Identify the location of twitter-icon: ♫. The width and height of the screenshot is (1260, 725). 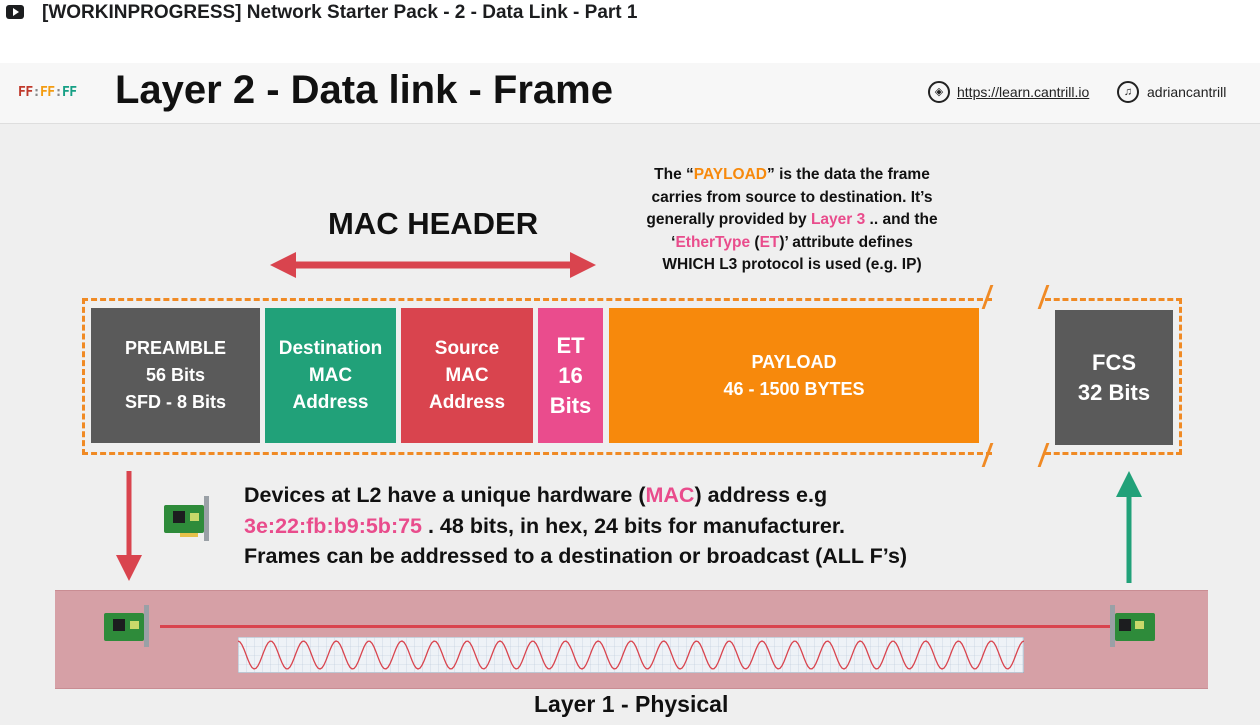
(1128, 92).